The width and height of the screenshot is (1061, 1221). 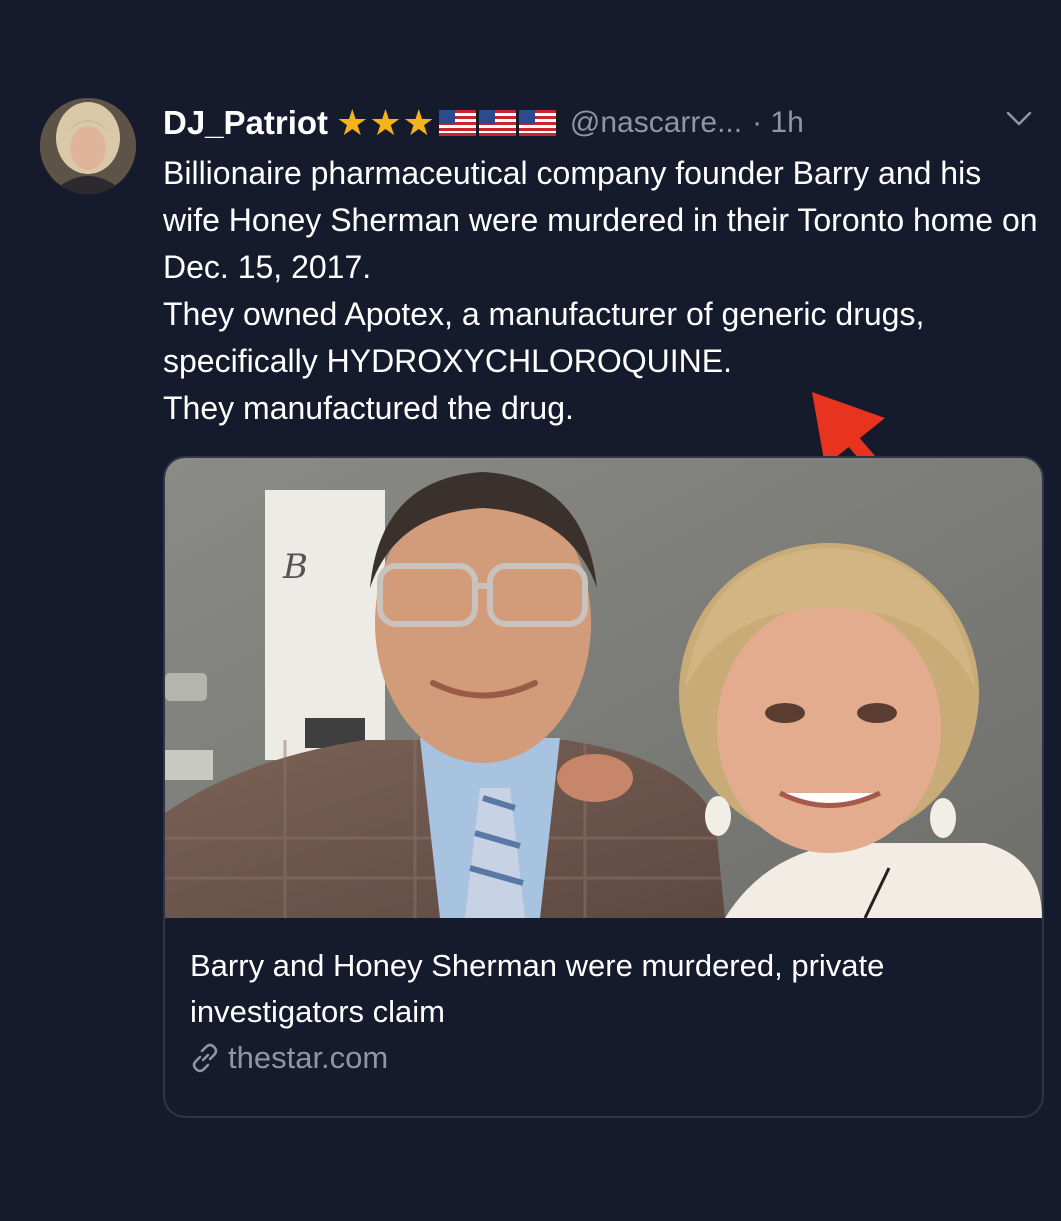 I want to click on card-link: thestar.com, so click(x=289, y=1058).